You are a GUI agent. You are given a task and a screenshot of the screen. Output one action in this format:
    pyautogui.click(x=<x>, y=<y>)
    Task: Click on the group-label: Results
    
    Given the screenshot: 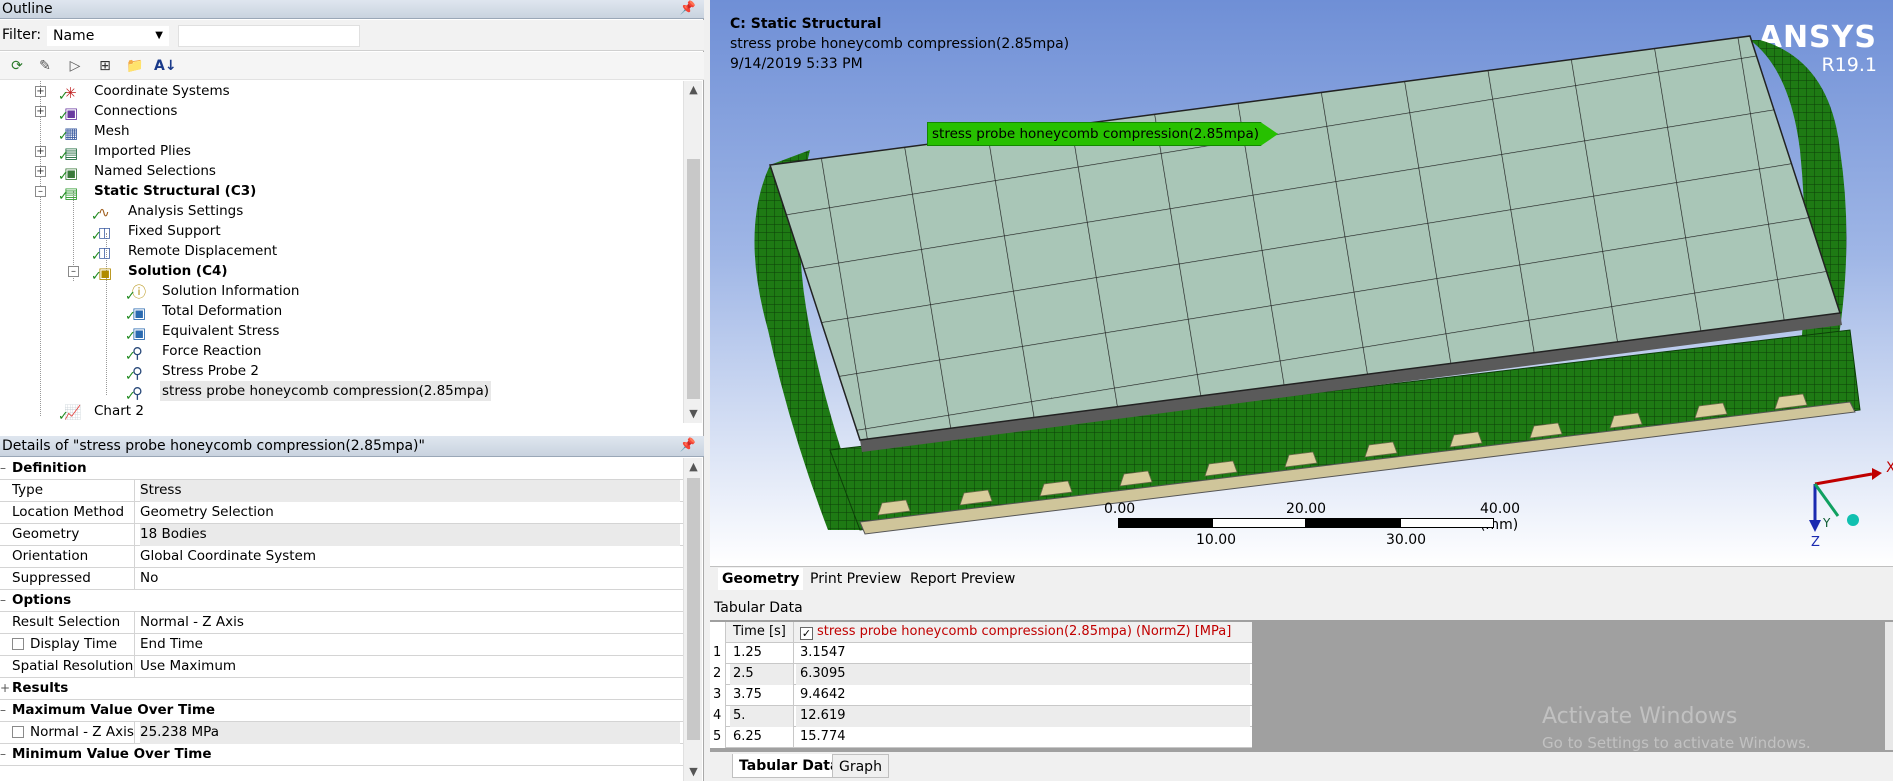 What is the action you would take?
    pyautogui.click(x=40, y=688)
    